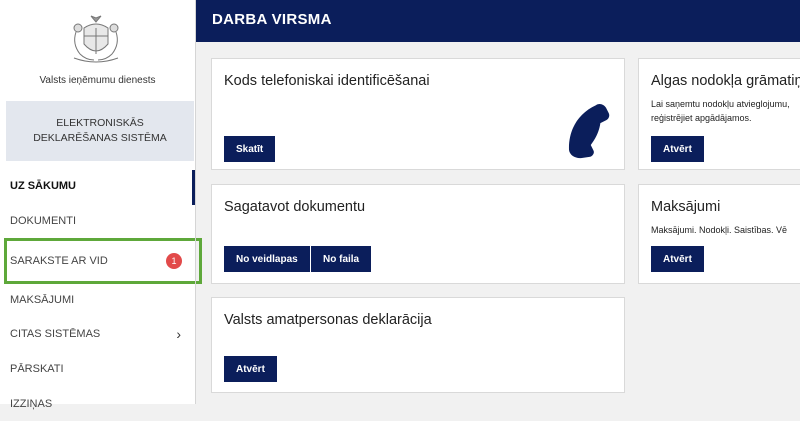 The image size is (800, 421). What do you see at coordinates (96, 39) in the screenshot?
I see `coat-of-arms-icon` at bounding box center [96, 39].